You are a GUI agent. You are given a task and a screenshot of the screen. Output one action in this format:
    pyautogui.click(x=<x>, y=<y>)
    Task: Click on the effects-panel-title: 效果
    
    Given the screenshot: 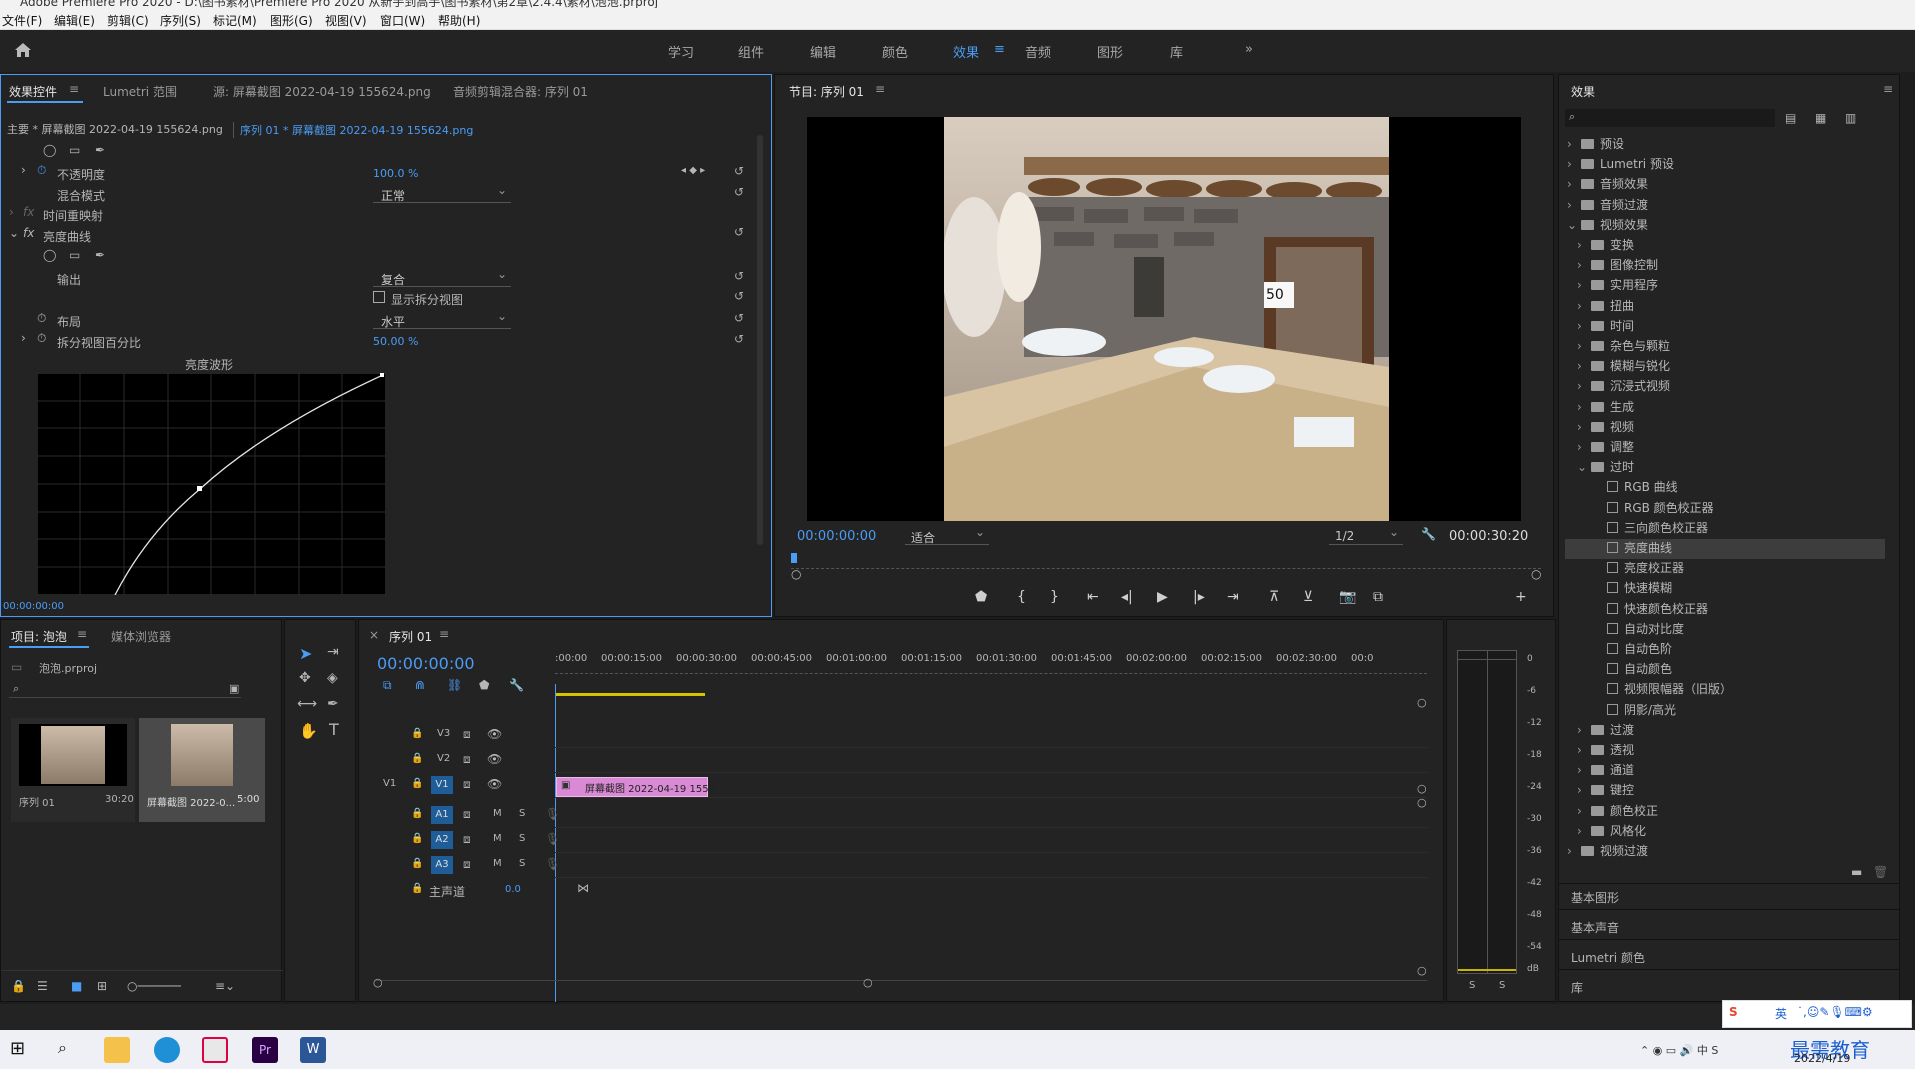 What is the action you would take?
    pyautogui.click(x=1583, y=91)
    